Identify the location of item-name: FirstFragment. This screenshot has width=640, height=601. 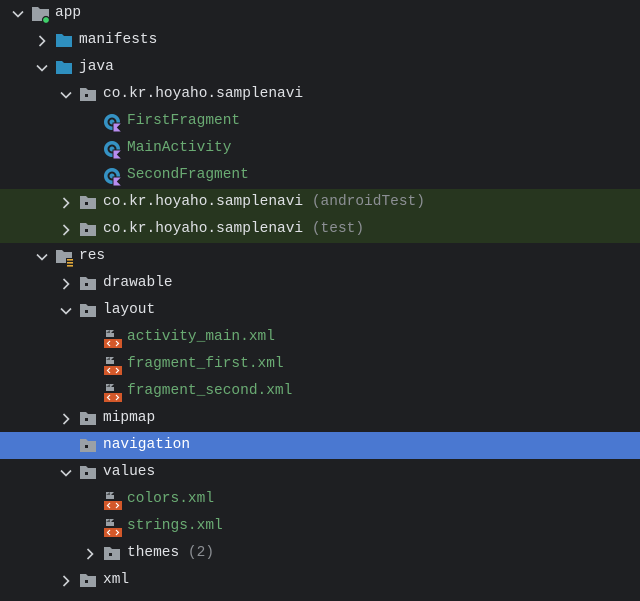
(184, 121).